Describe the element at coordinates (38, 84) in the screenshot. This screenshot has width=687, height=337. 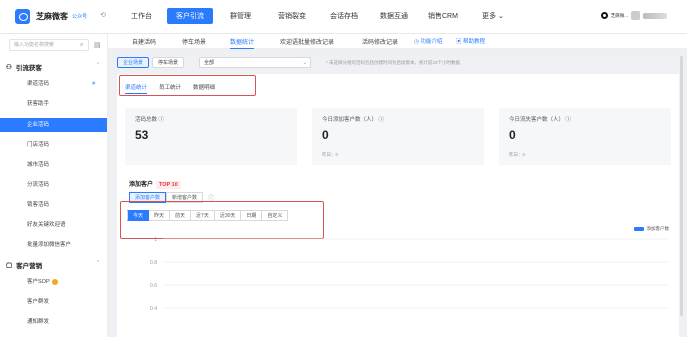
I see `sidebar-item-label: 渠道活码` at that location.